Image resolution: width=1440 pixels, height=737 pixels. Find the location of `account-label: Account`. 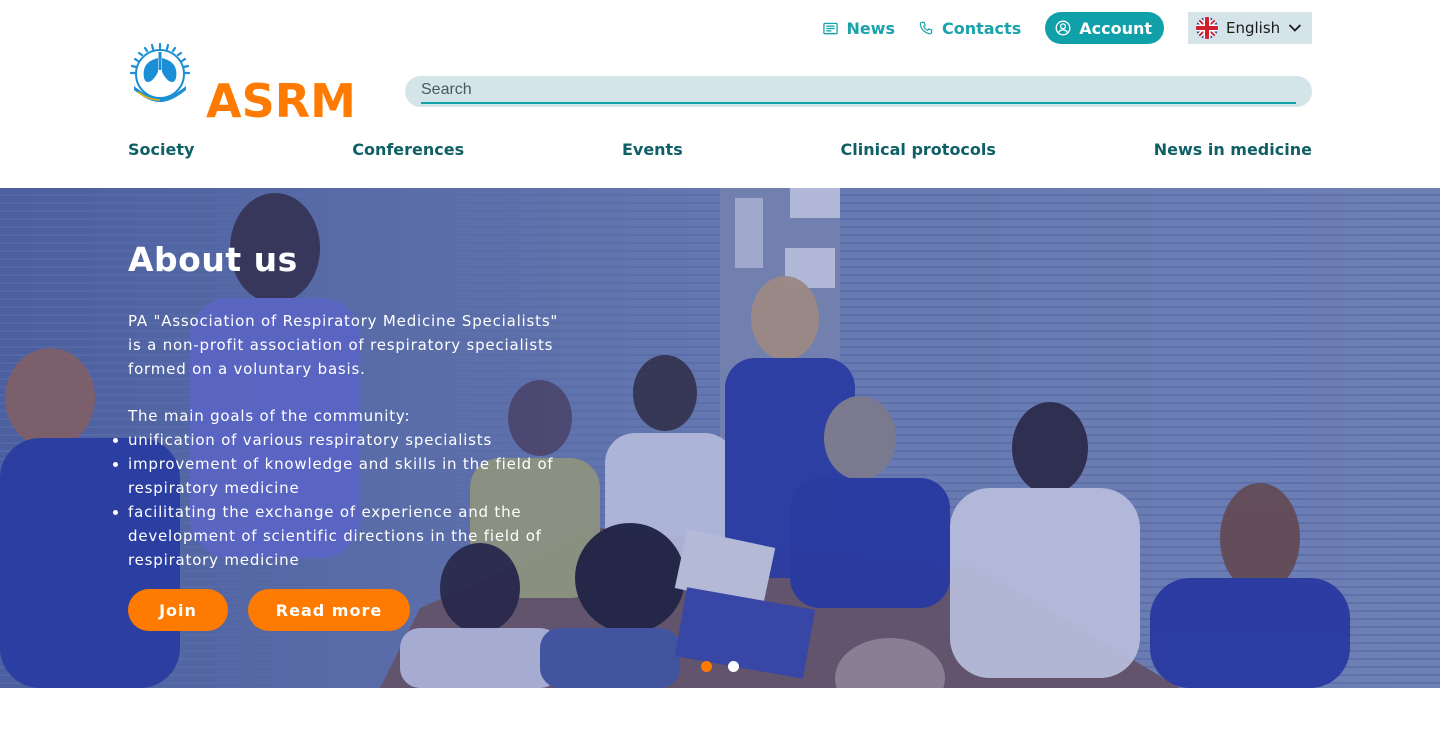

account-label: Account is located at coordinates (1115, 28).